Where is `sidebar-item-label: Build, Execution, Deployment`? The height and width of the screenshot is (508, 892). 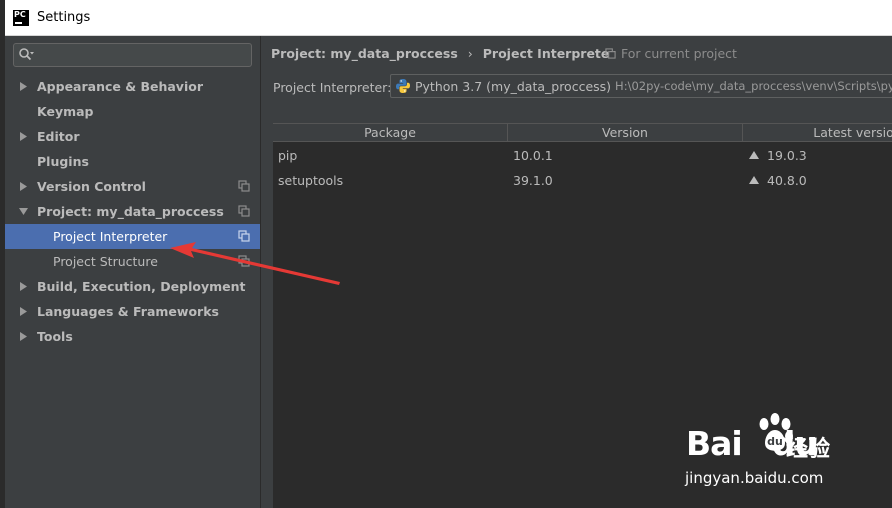 sidebar-item-label: Build, Execution, Deployment is located at coordinates (141, 286).